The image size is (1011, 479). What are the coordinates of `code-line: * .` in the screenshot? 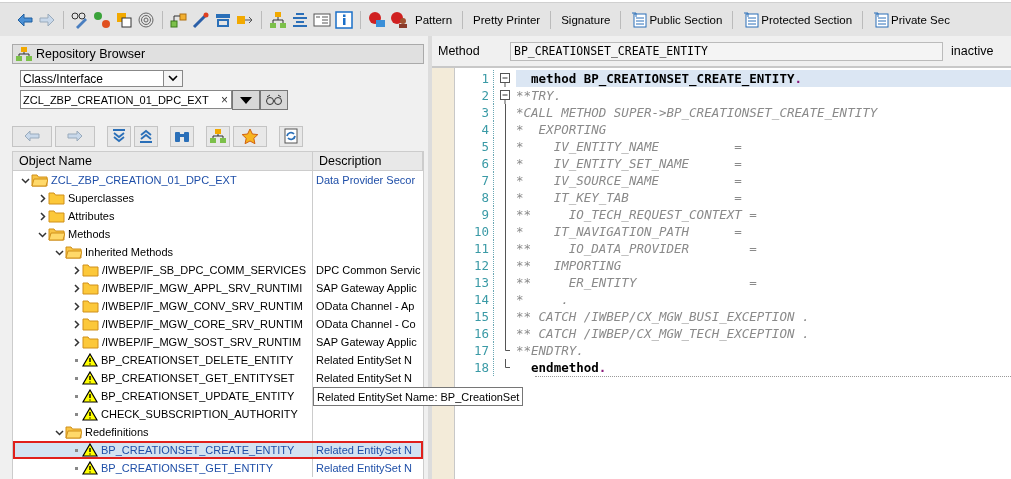 It's located at (543, 299).